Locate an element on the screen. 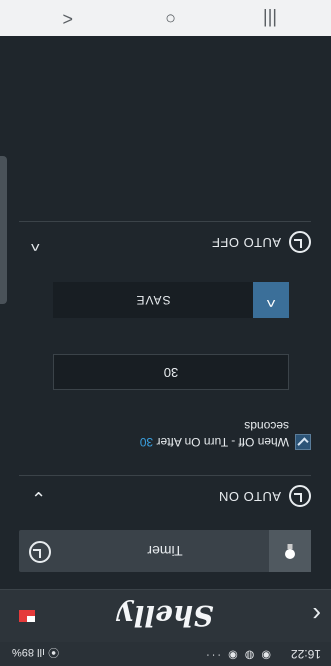 The image size is (331, 666). option-text-suffix: seconds is located at coordinates (266, 426).